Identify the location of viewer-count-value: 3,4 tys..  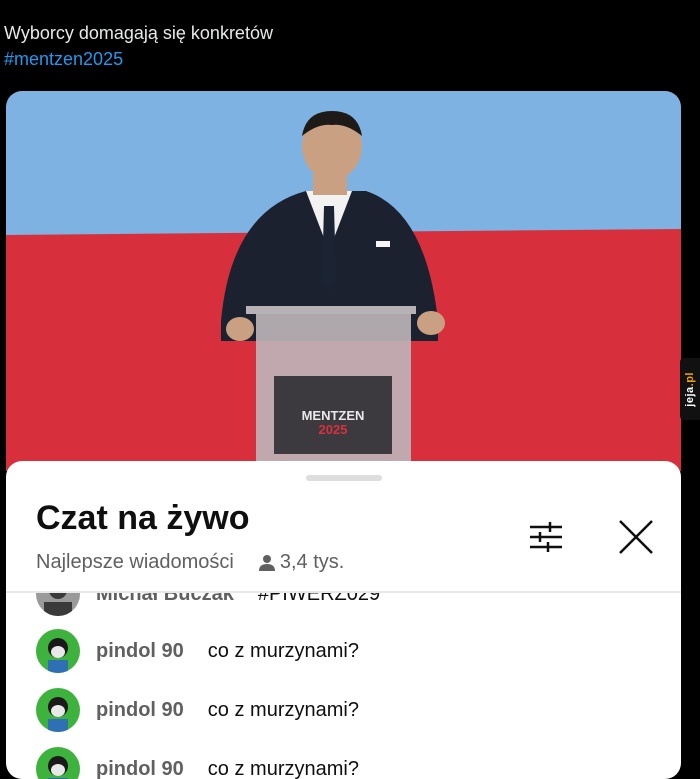
(312, 562).